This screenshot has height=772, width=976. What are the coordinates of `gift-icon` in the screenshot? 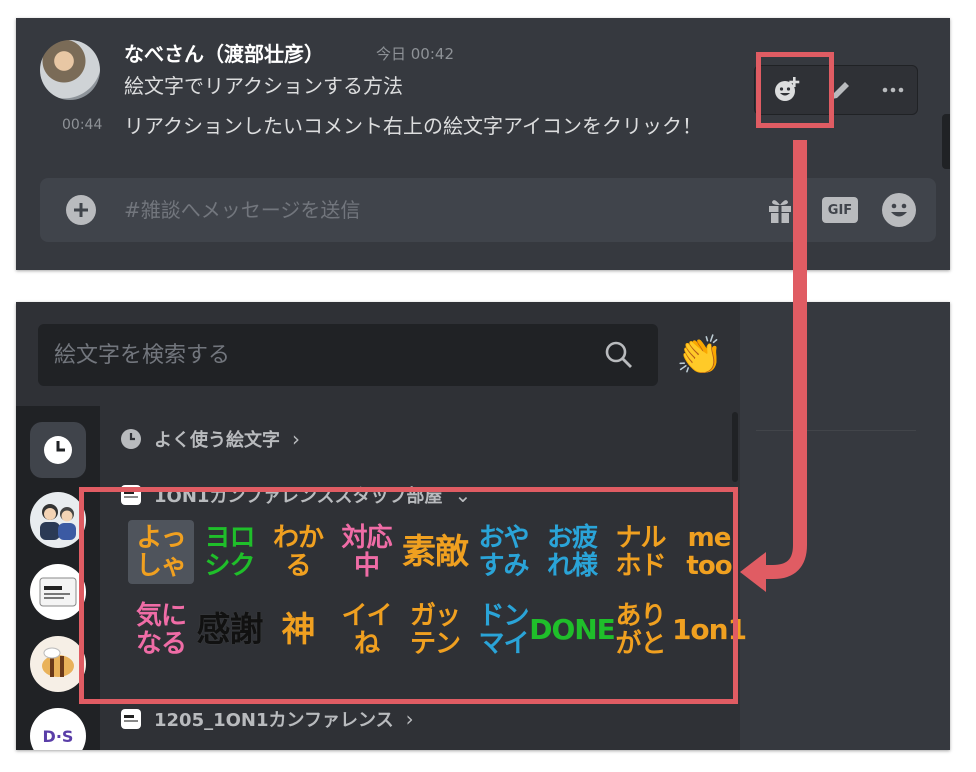 It's located at (780, 211).